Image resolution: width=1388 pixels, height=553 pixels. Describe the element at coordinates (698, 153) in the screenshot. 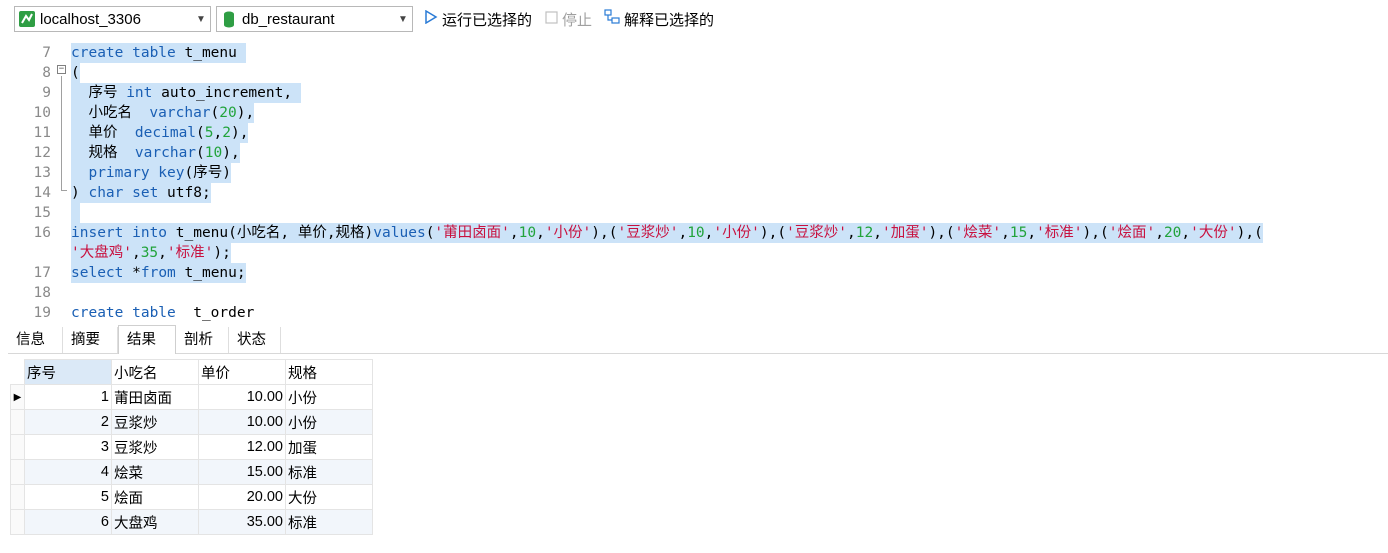

I see `editor-line: 12 规格 varchar(10),` at that location.